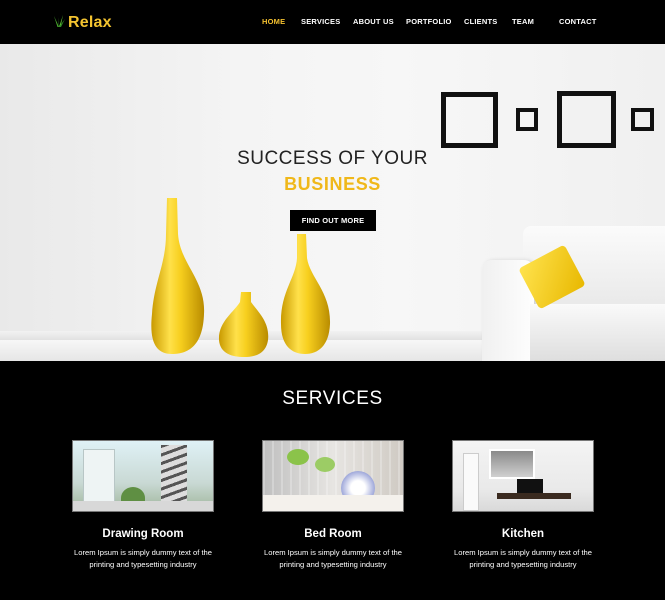 The image size is (665, 600). What do you see at coordinates (642, 119) in the screenshot?
I see `wall-frame-small-right` at bounding box center [642, 119].